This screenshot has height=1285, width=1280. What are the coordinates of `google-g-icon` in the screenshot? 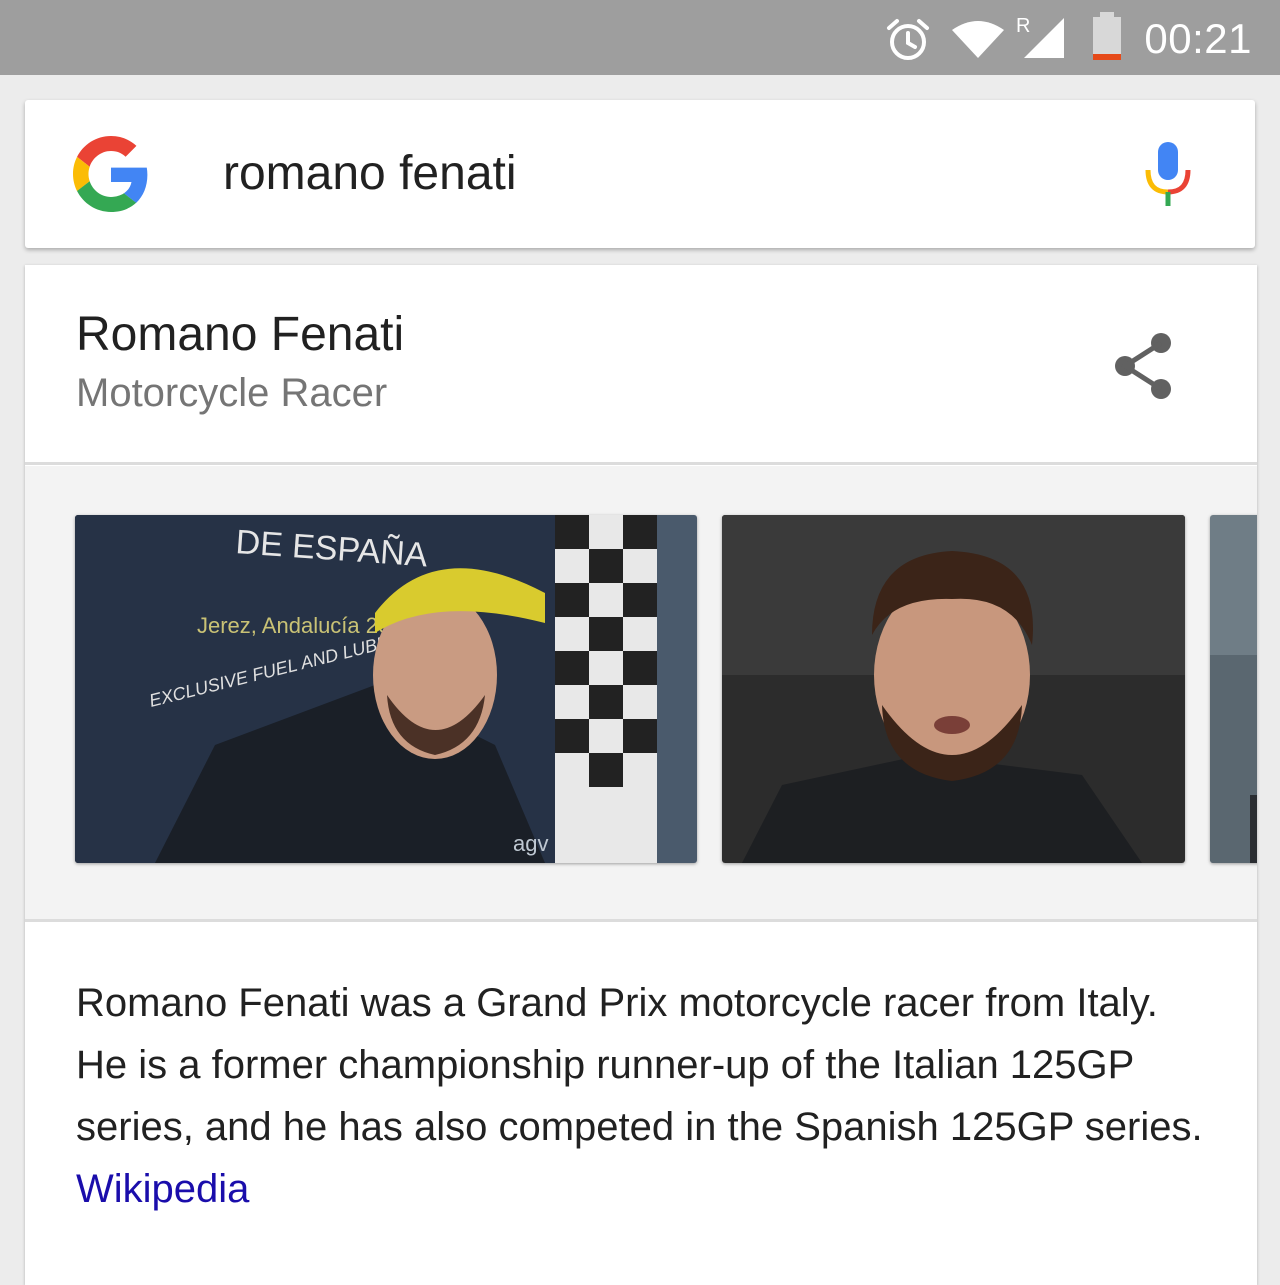 It's located at (111, 174).